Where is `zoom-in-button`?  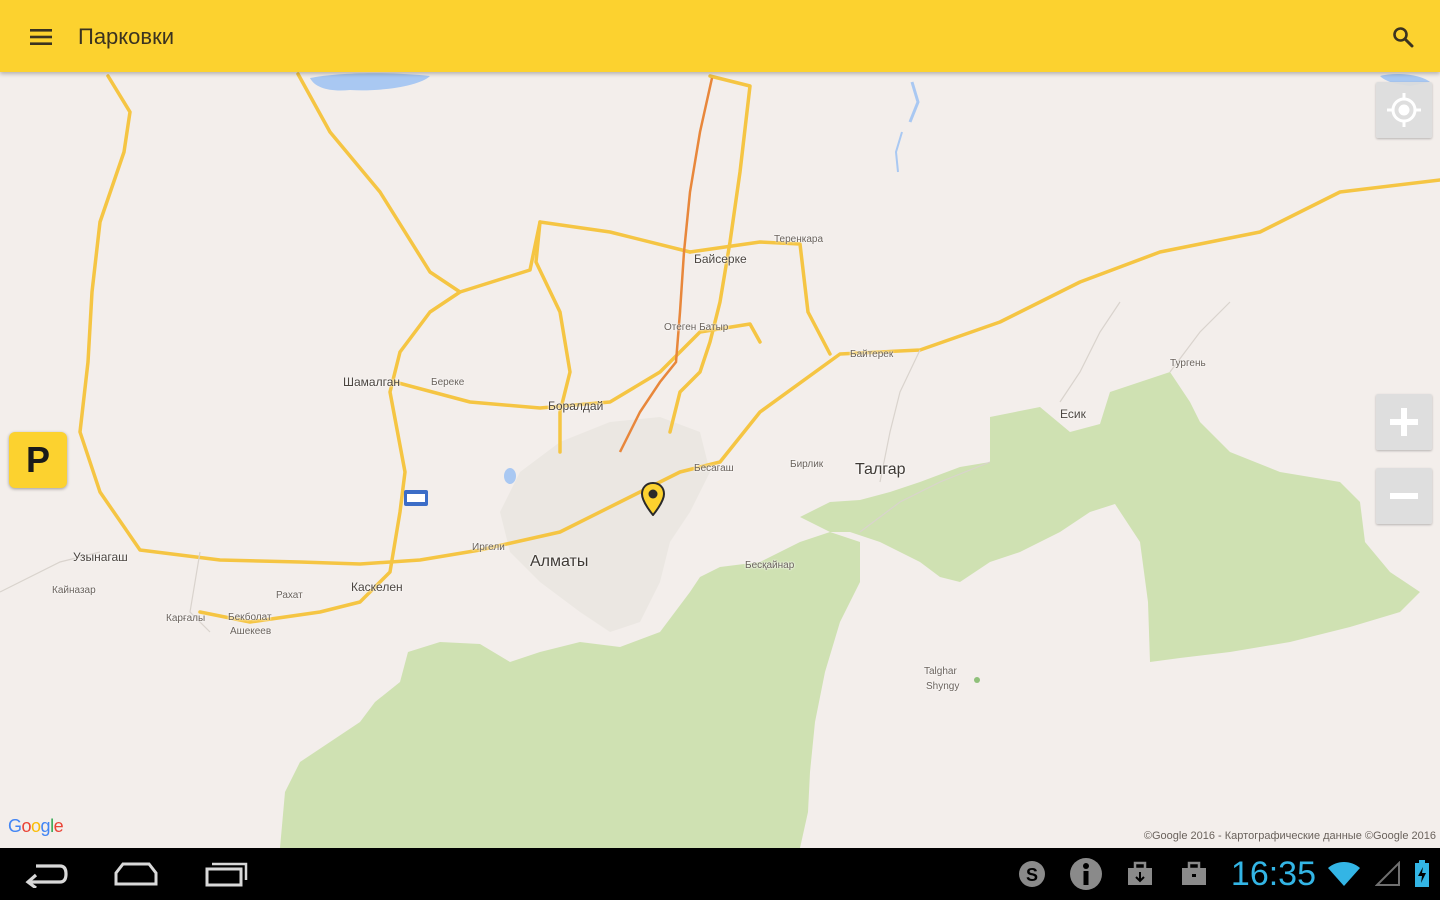 zoom-in-button is located at coordinates (1404, 422).